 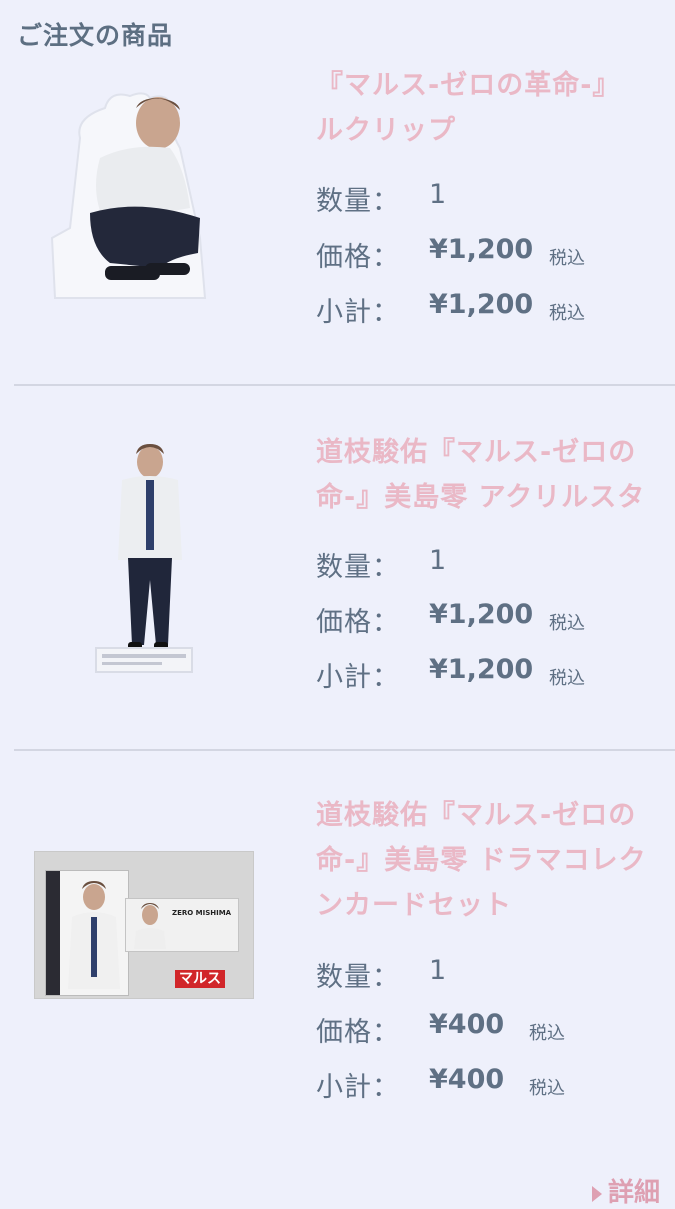 I want to click on details-link: 詳細, so click(x=626, y=1190).